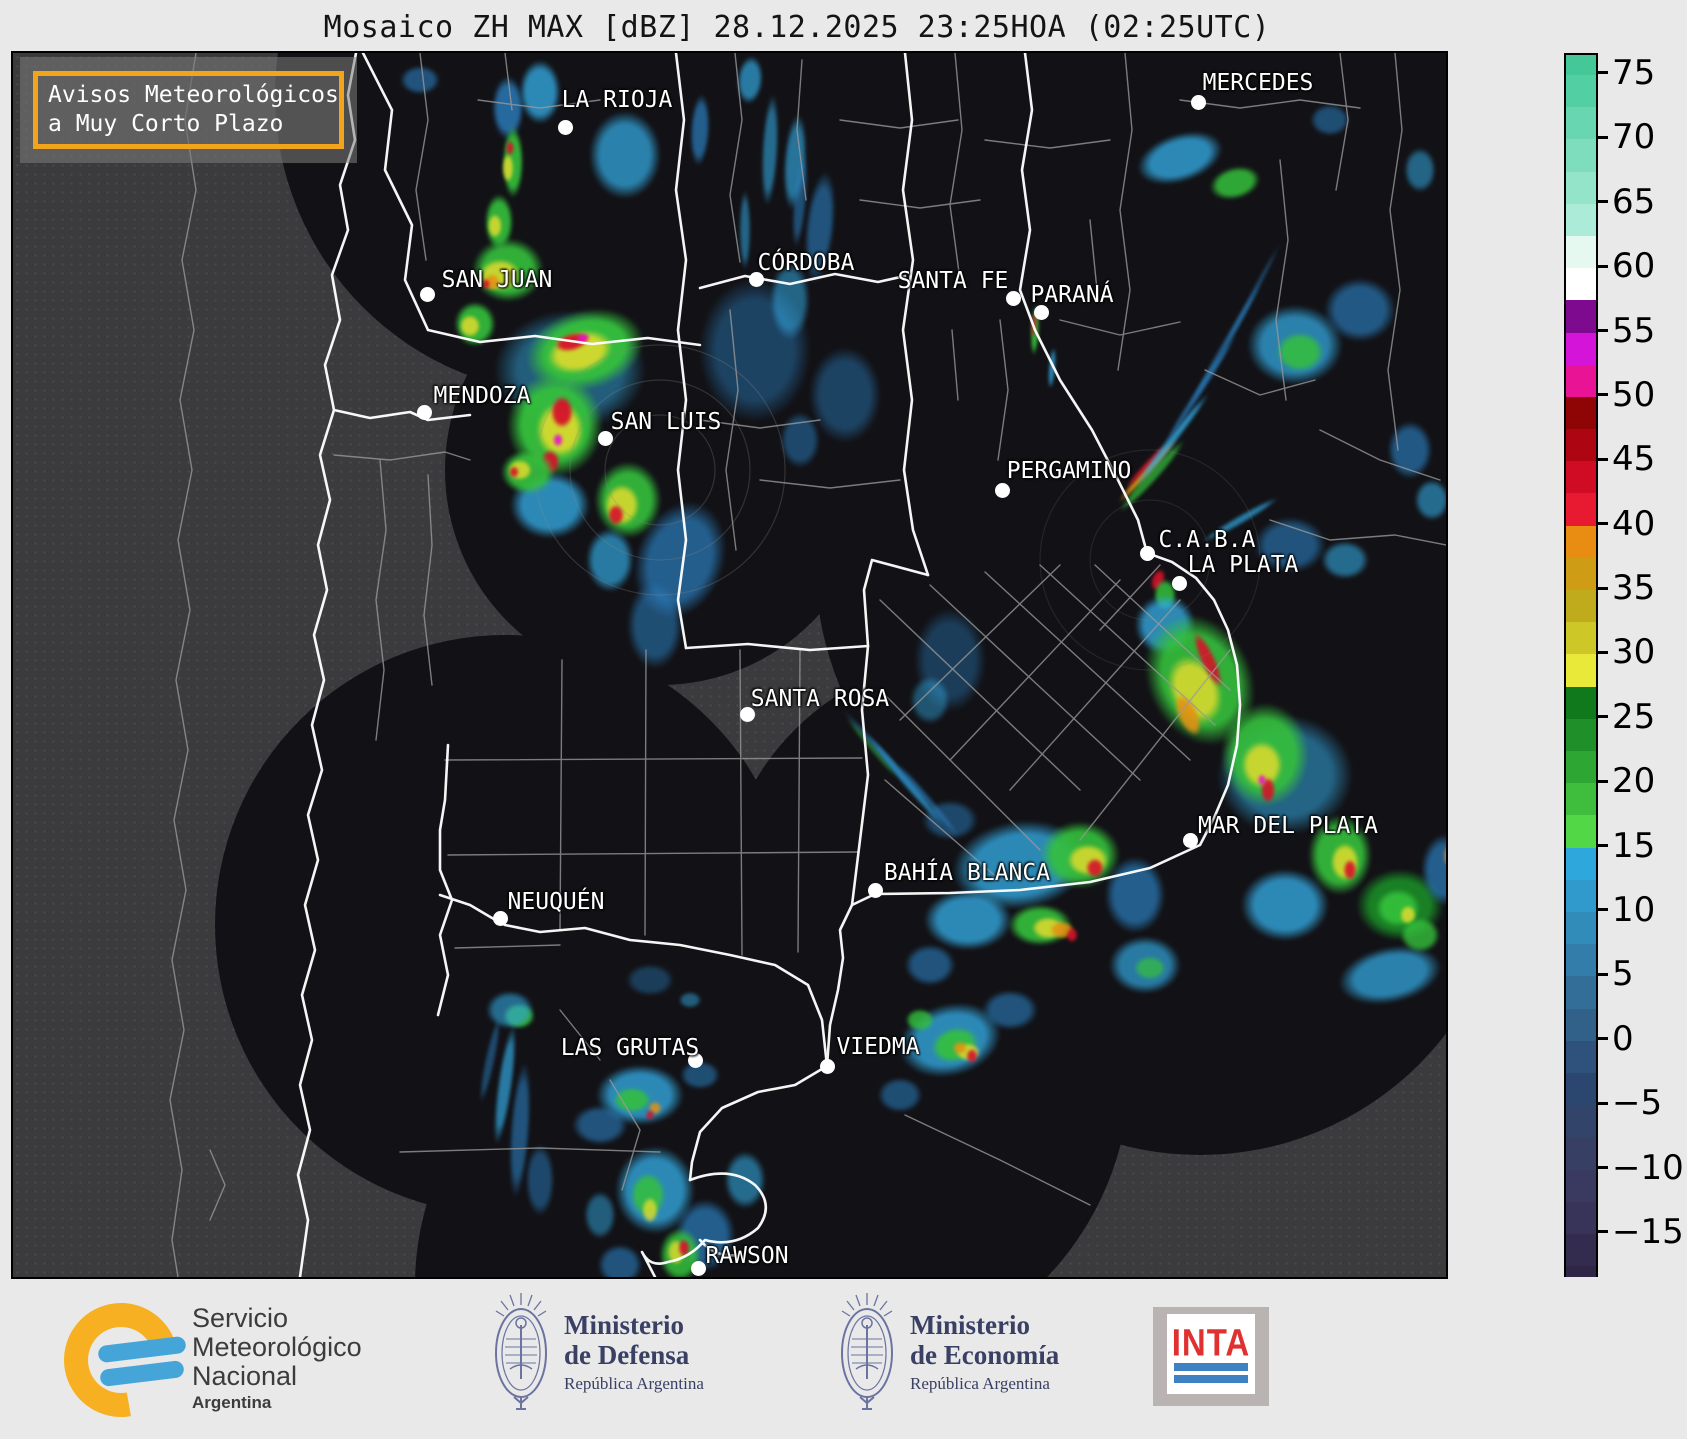 This screenshot has height=1439, width=1687. What do you see at coordinates (1634, 330) in the screenshot?
I see `colorbar-tick-label: 55` at bounding box center [1634, 330].